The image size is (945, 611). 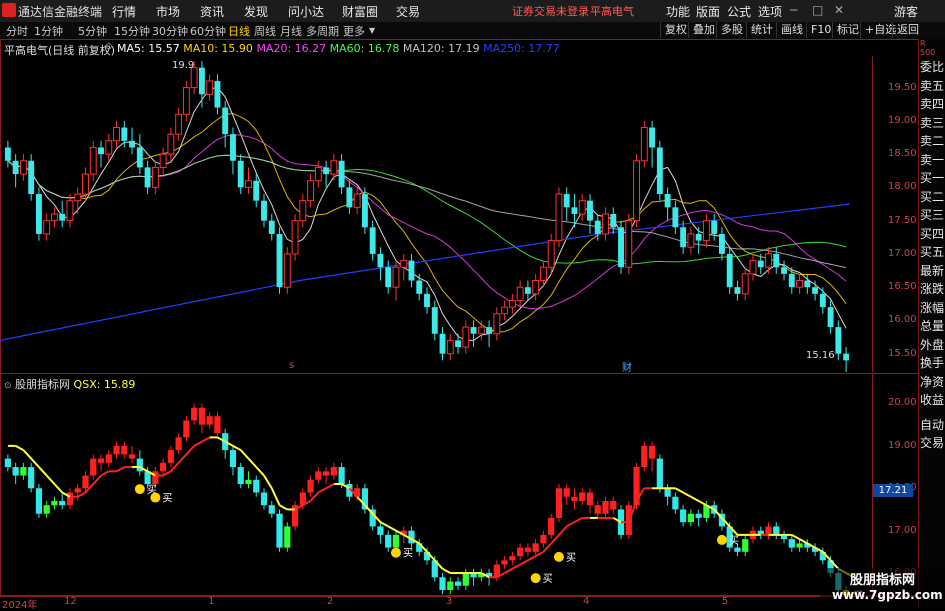 What do you see at coordinates (731, 30) in the screenshot?
I see `btn-duogu: 多股` at bounding box center [731, 30].